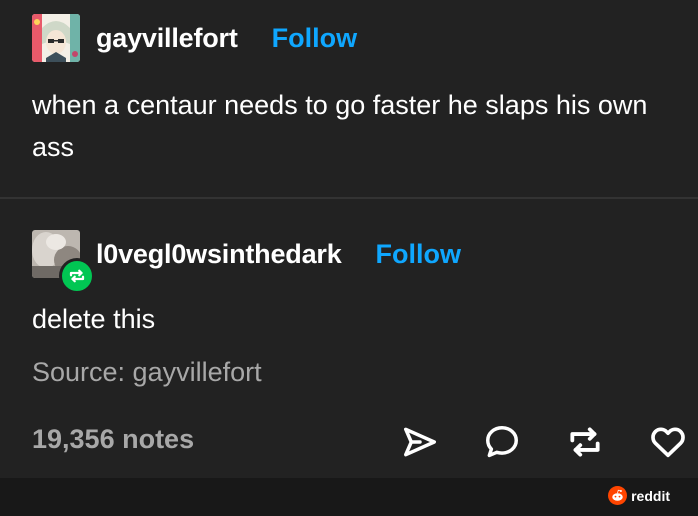 This screenshot has width=698, height=516. Describe the element at coordinates (668, 442) in the screenshot. I see `like-icon` at that location.